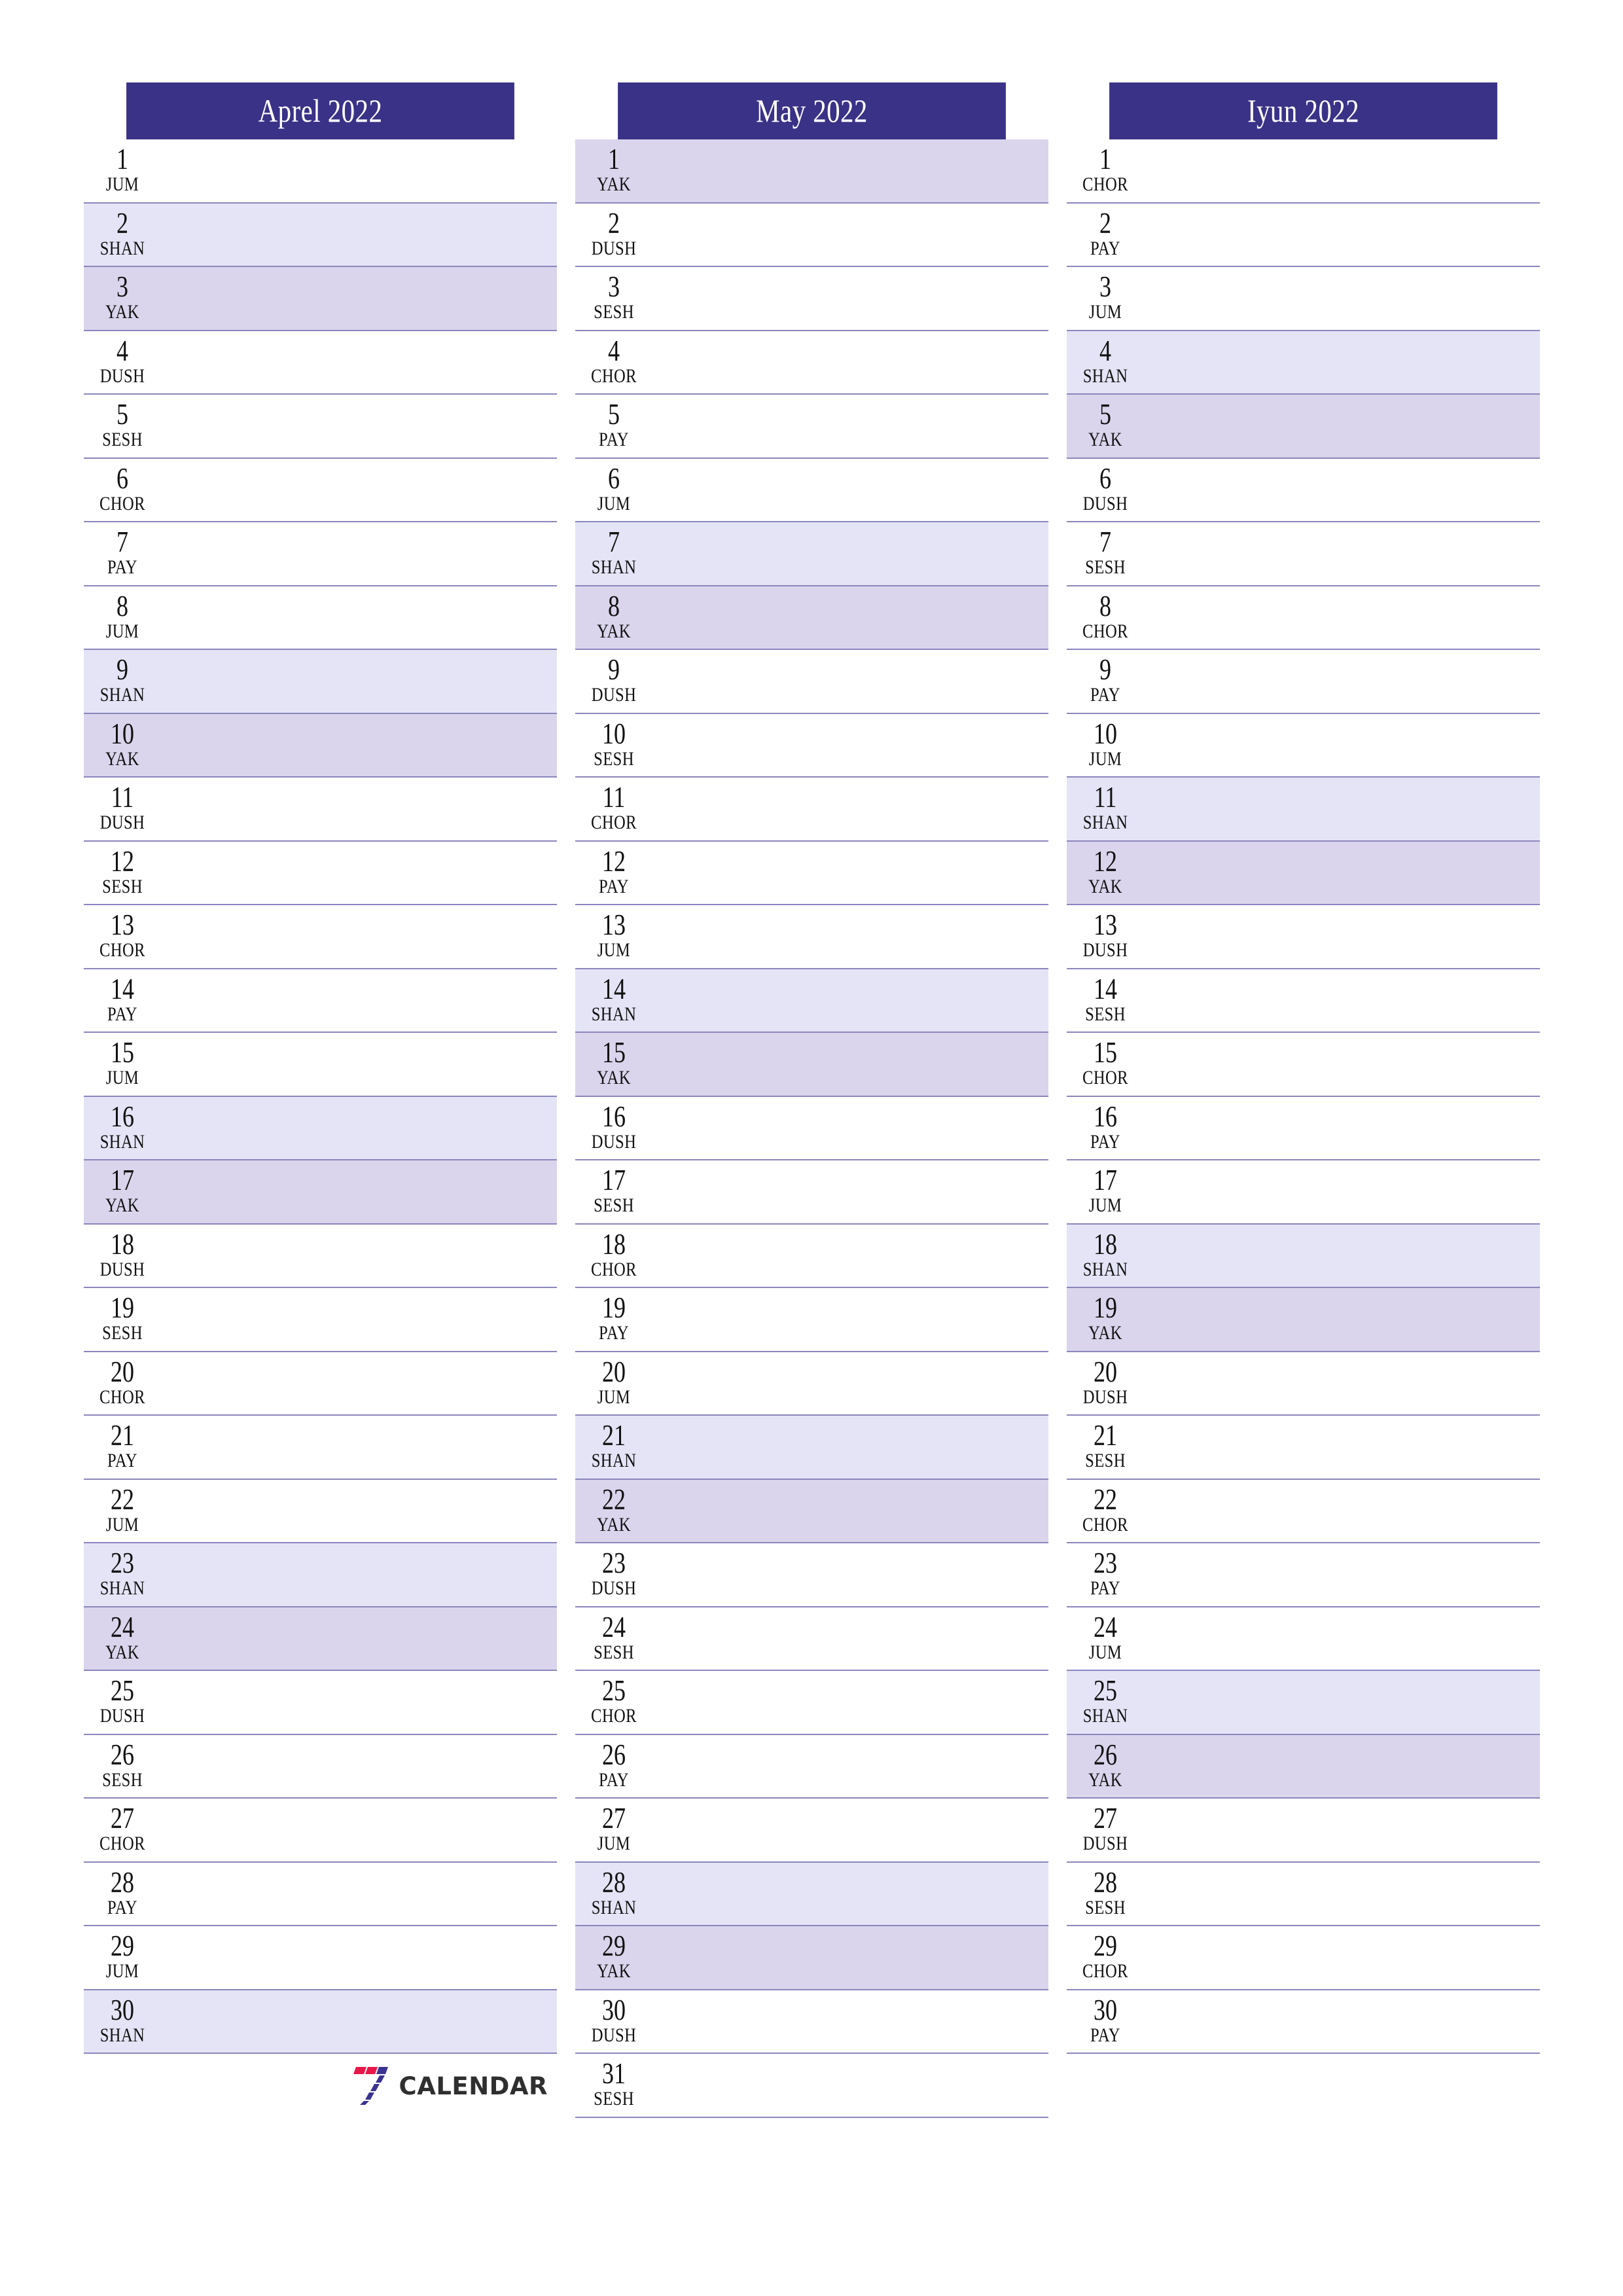  What do you see at coordinates (1303, 1703) in the screenshot?
I see `day-row: 25 SHAN` at bounding box center [1303, 1703].